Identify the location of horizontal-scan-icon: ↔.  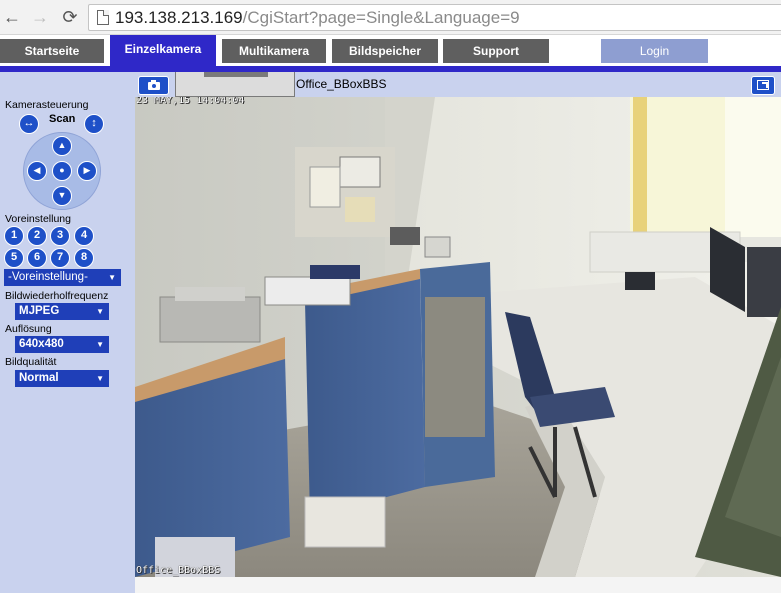
(29, 124).